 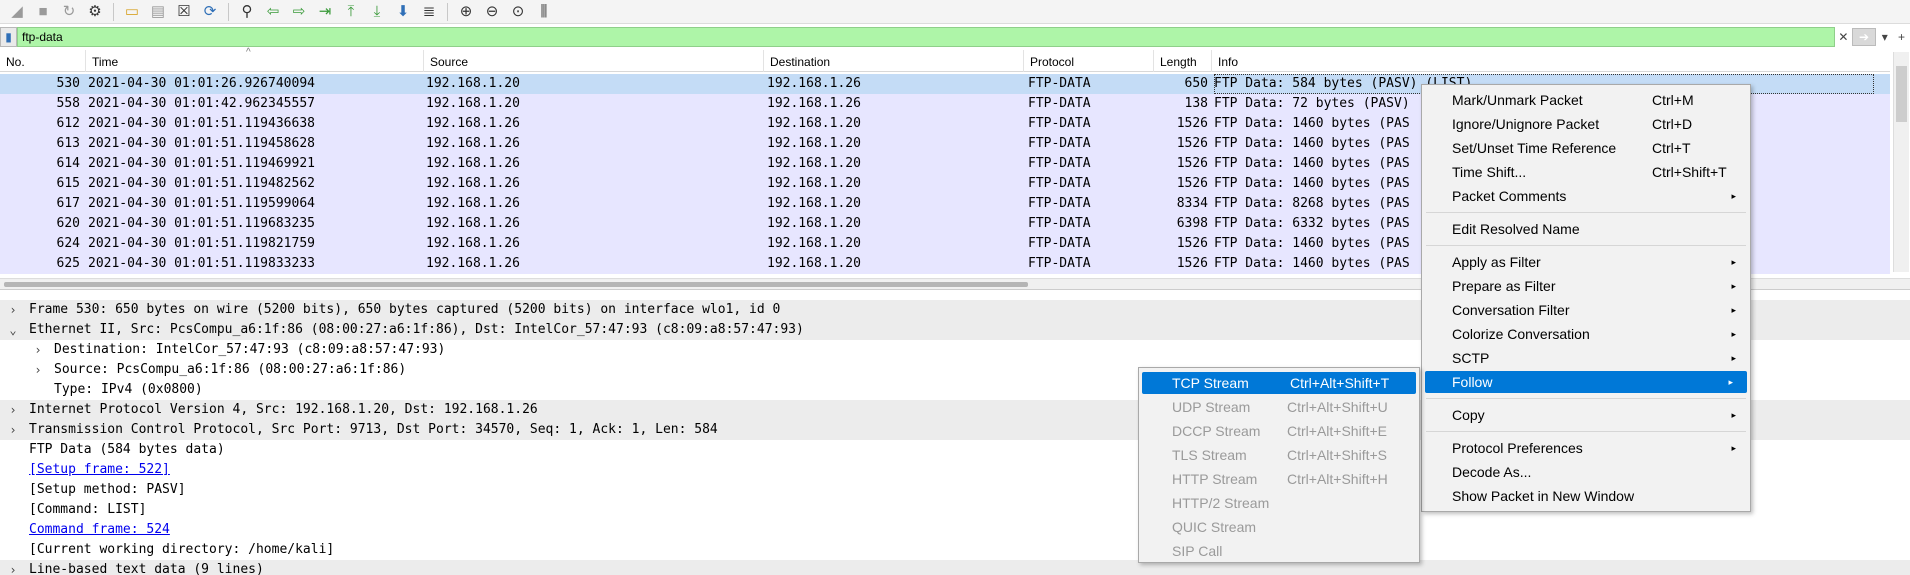 I want to click on find-packet-icon: ⚲, so click(x=247, y=12).